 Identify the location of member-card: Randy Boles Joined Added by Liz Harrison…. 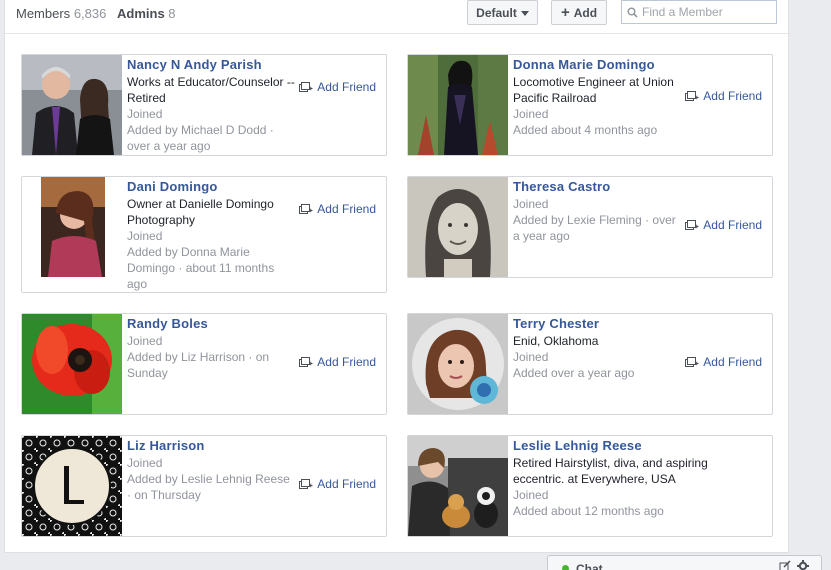
(204, 364).